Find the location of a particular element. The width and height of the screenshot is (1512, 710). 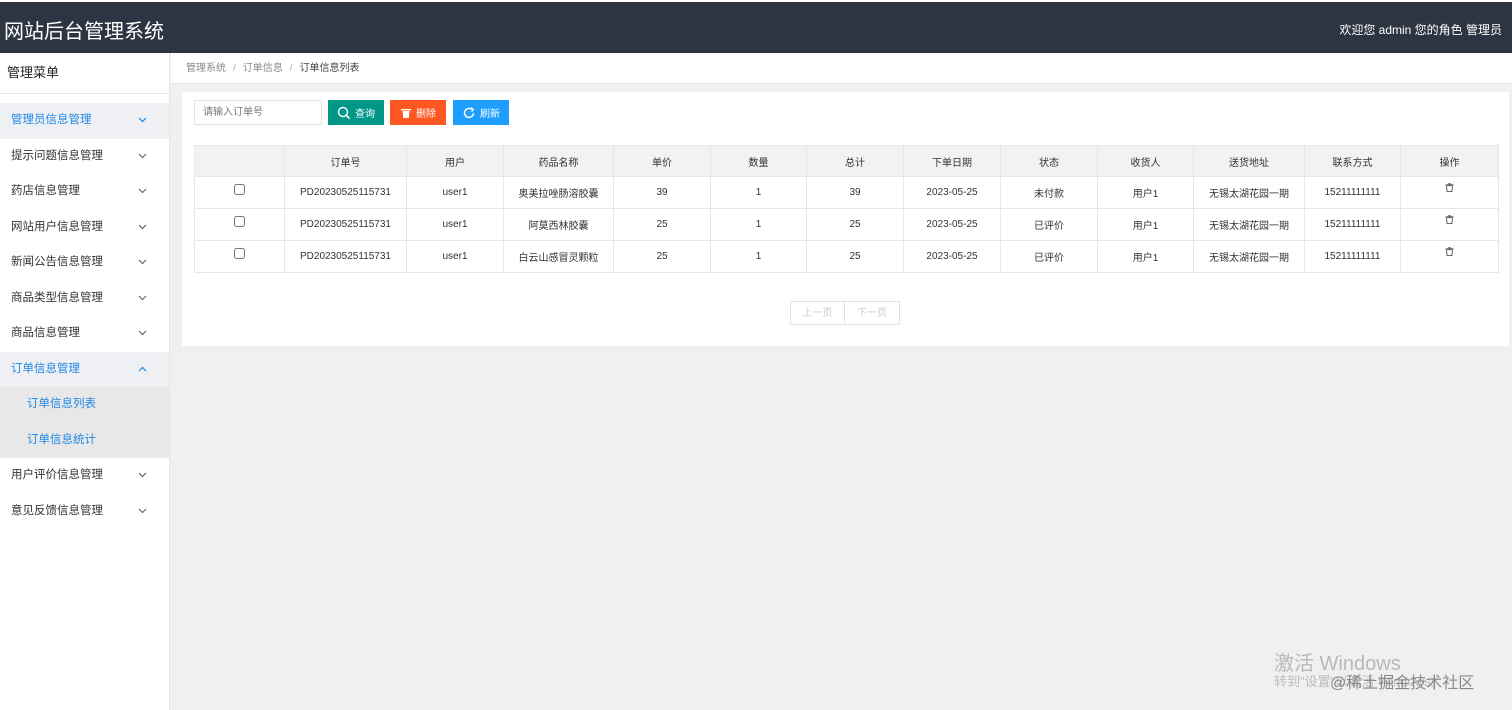

column-header: 送货地址 is located at coordinates (1249, 161).